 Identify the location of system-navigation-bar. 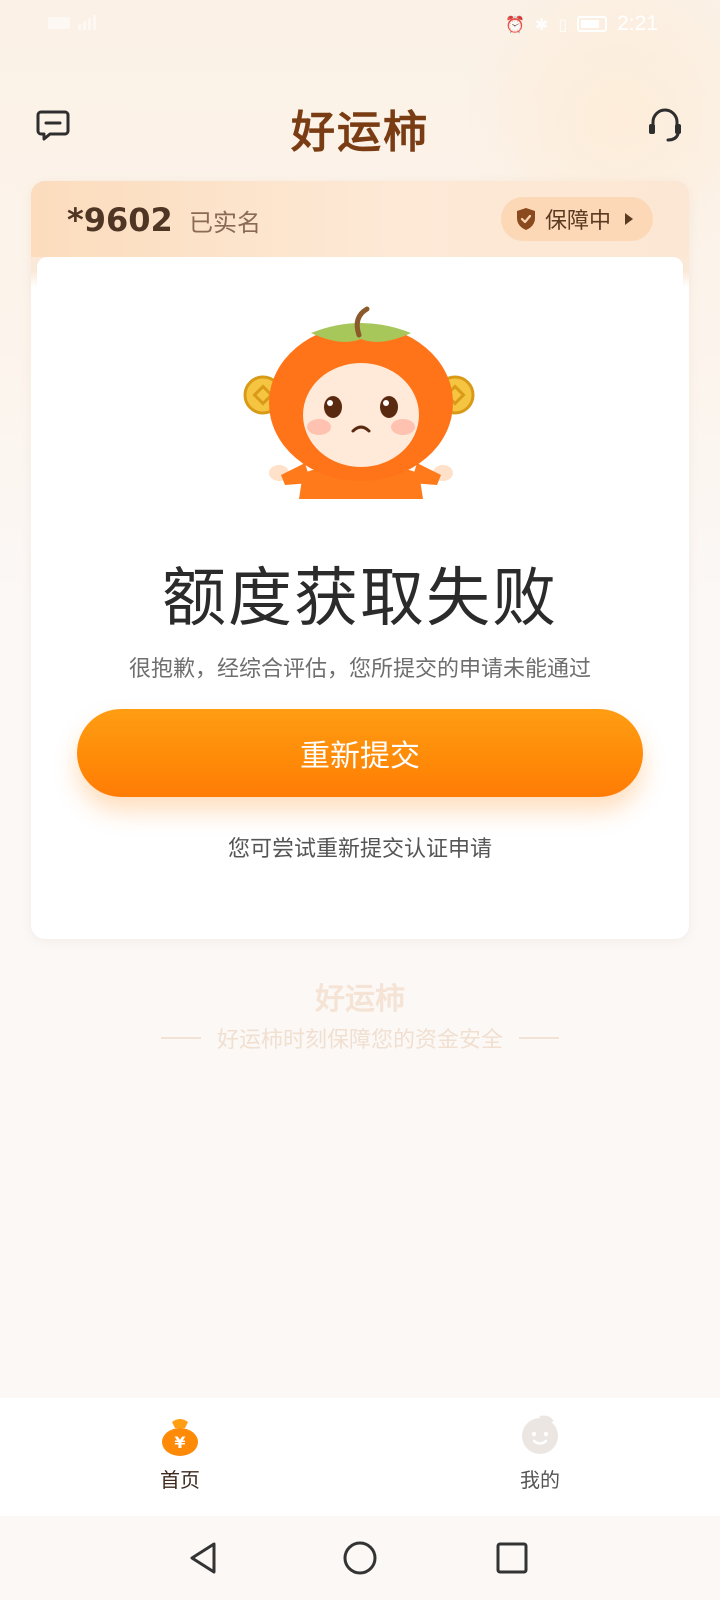
(360, 1558).